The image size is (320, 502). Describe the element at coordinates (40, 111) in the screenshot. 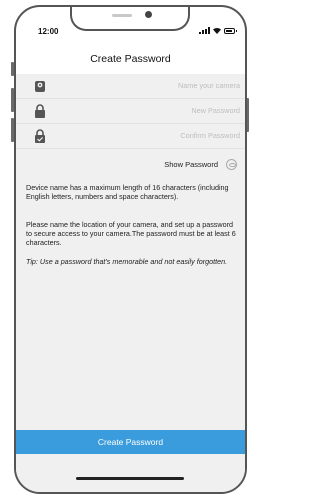

I see `lock-icon` at that location.